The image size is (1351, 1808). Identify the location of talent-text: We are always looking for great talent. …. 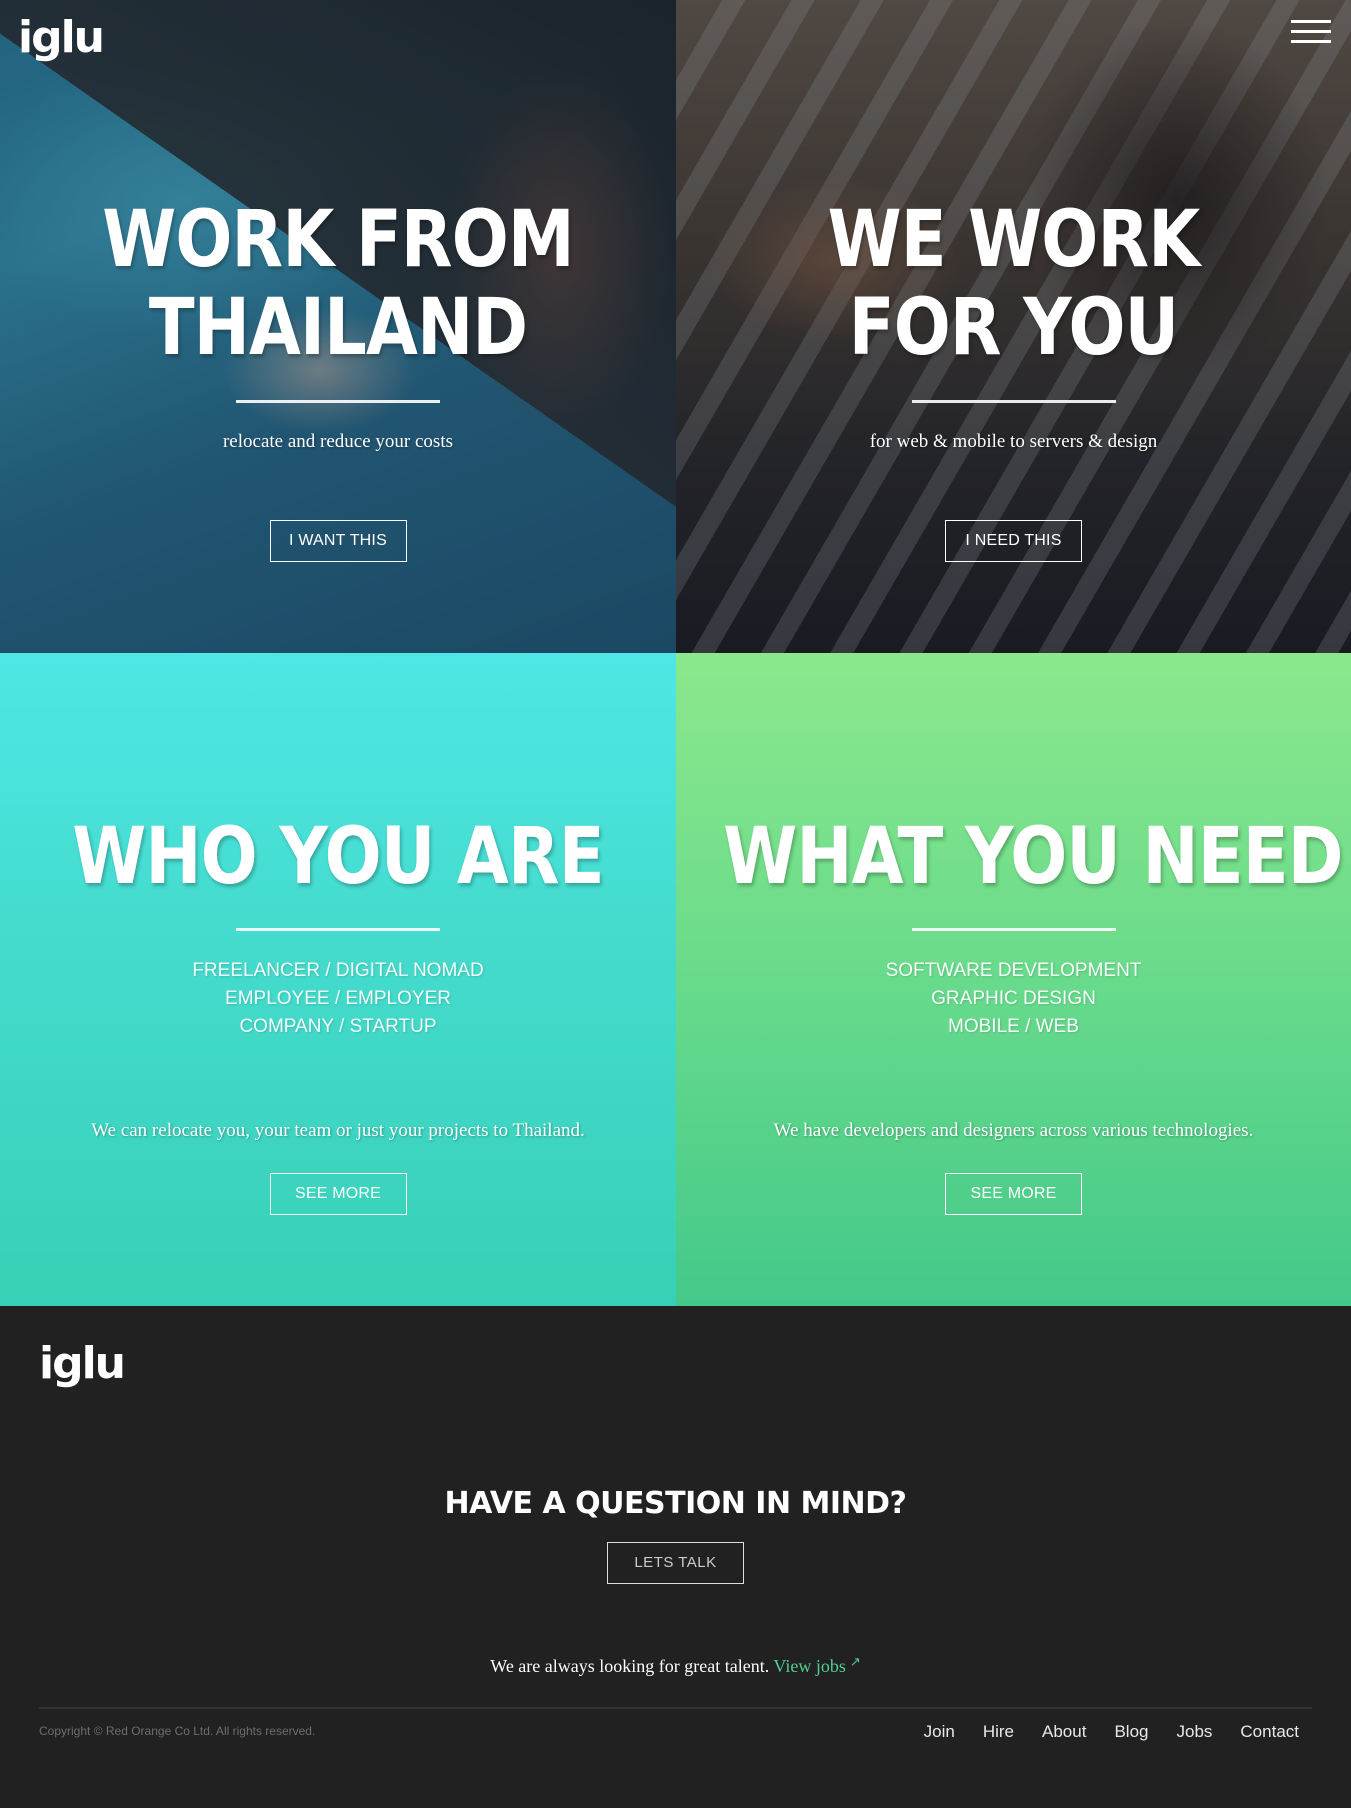
(675, 1665).